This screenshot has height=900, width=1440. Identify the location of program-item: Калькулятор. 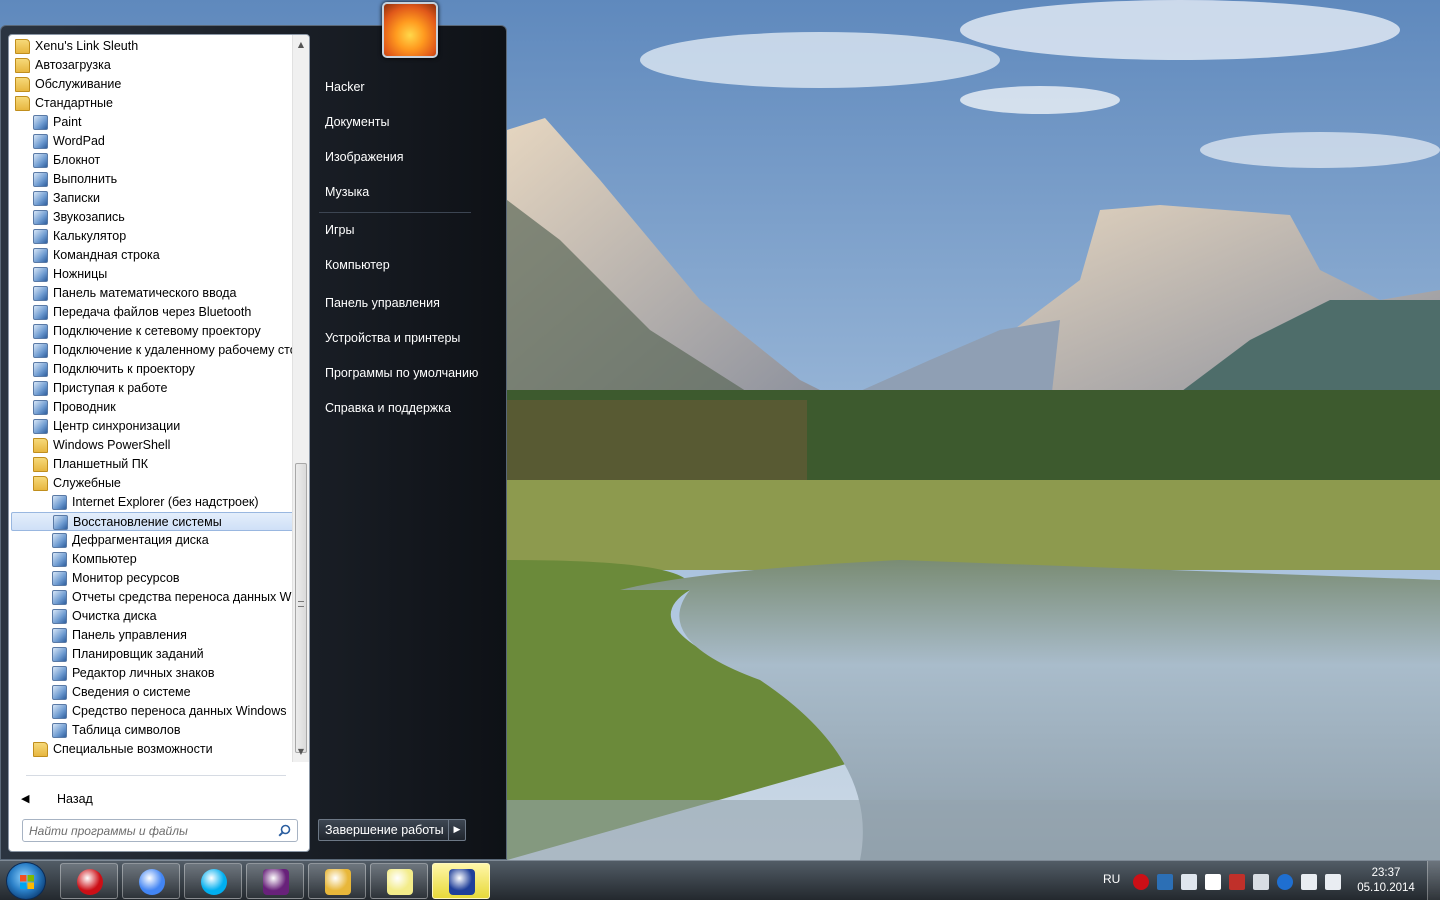
(156, 236).